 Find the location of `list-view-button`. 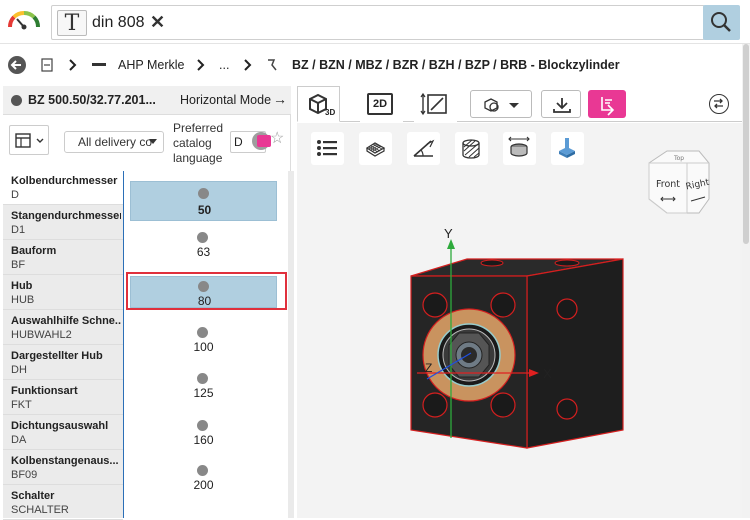

list-view-button is located at coordinates (327, 148).